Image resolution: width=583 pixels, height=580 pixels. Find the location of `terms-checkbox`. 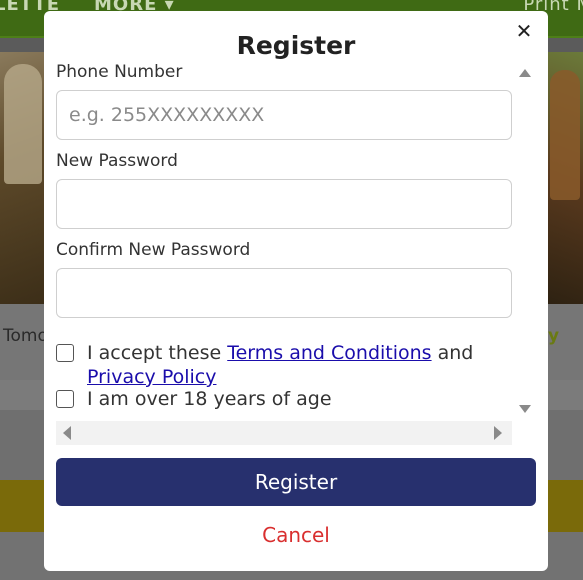

terms-checkbox is located at coordinates (65, 353).